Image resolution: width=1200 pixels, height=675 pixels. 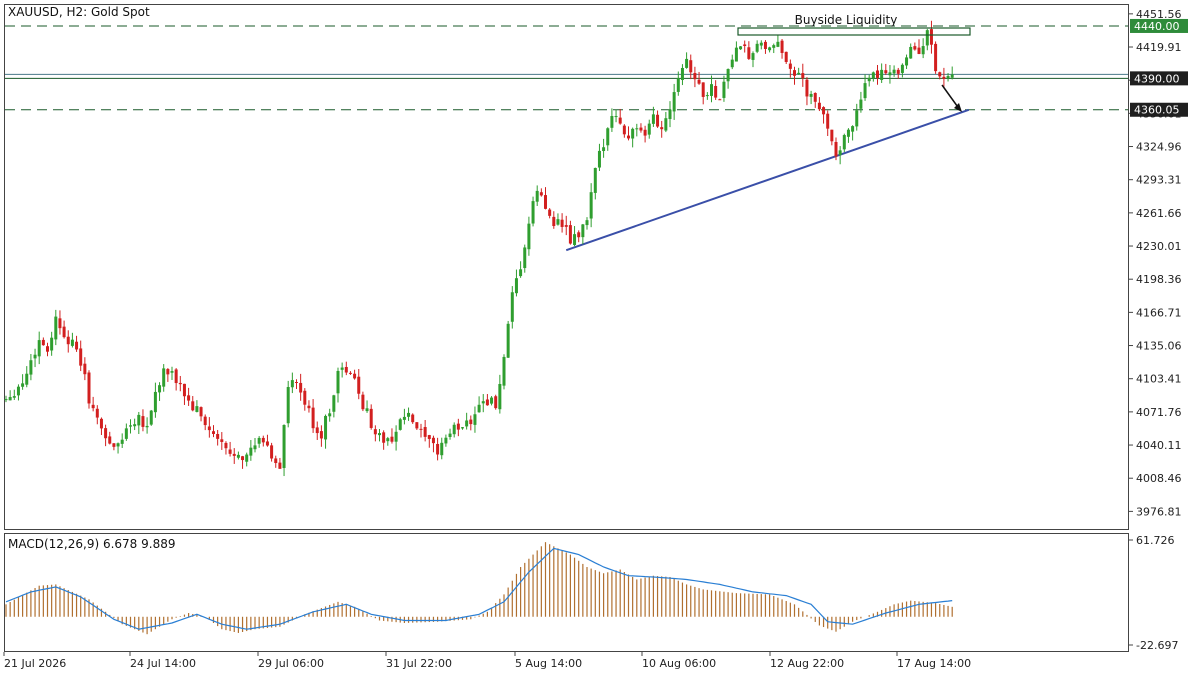 I want to click on y-tick-label: 4071.76, so click(x=1159, y=412).